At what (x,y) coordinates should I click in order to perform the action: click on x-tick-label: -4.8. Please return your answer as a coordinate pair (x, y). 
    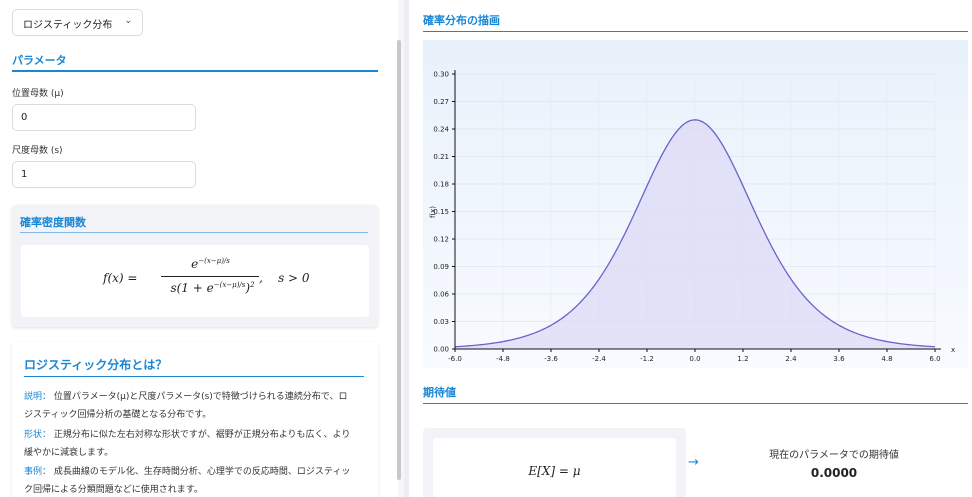
    Looking at the image, I should click on (503, 359).